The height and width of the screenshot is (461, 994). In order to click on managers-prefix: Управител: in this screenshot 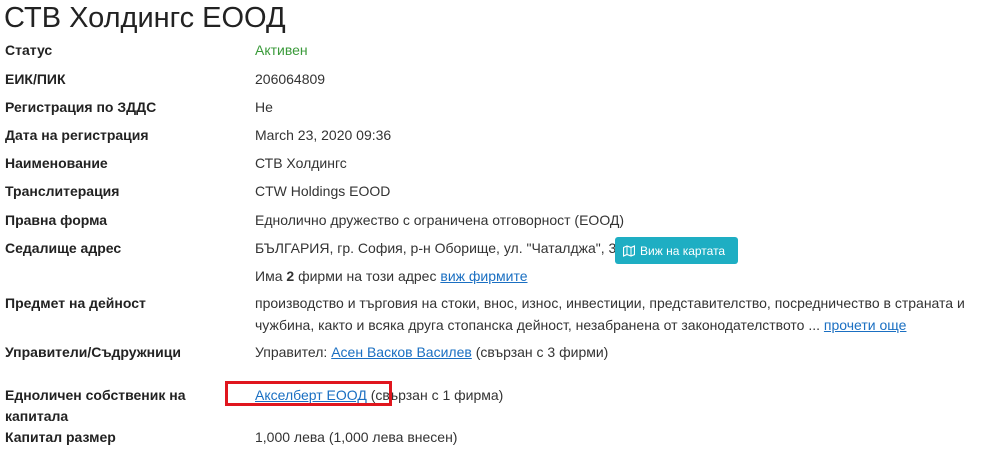, I will do `click(291, 352)`.